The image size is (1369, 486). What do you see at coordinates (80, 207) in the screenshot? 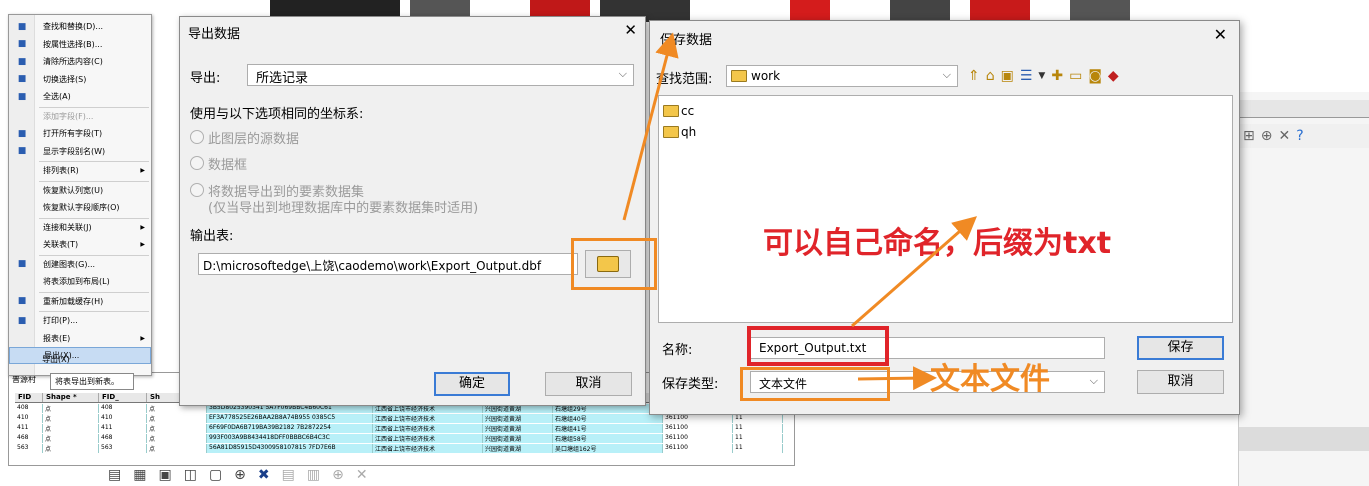
I see `menu-item: 恢复默认字段顺序(O)` at bounding box center [80, 207].